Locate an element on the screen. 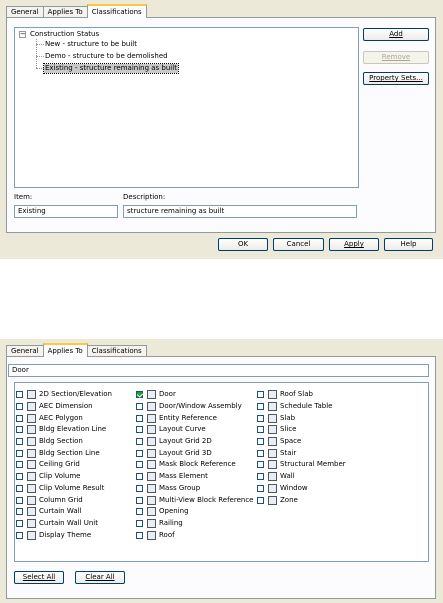 The height and width of the screenshot is (603, 443). object-type-item: Layout Curve is located at coordinates (194, 430).